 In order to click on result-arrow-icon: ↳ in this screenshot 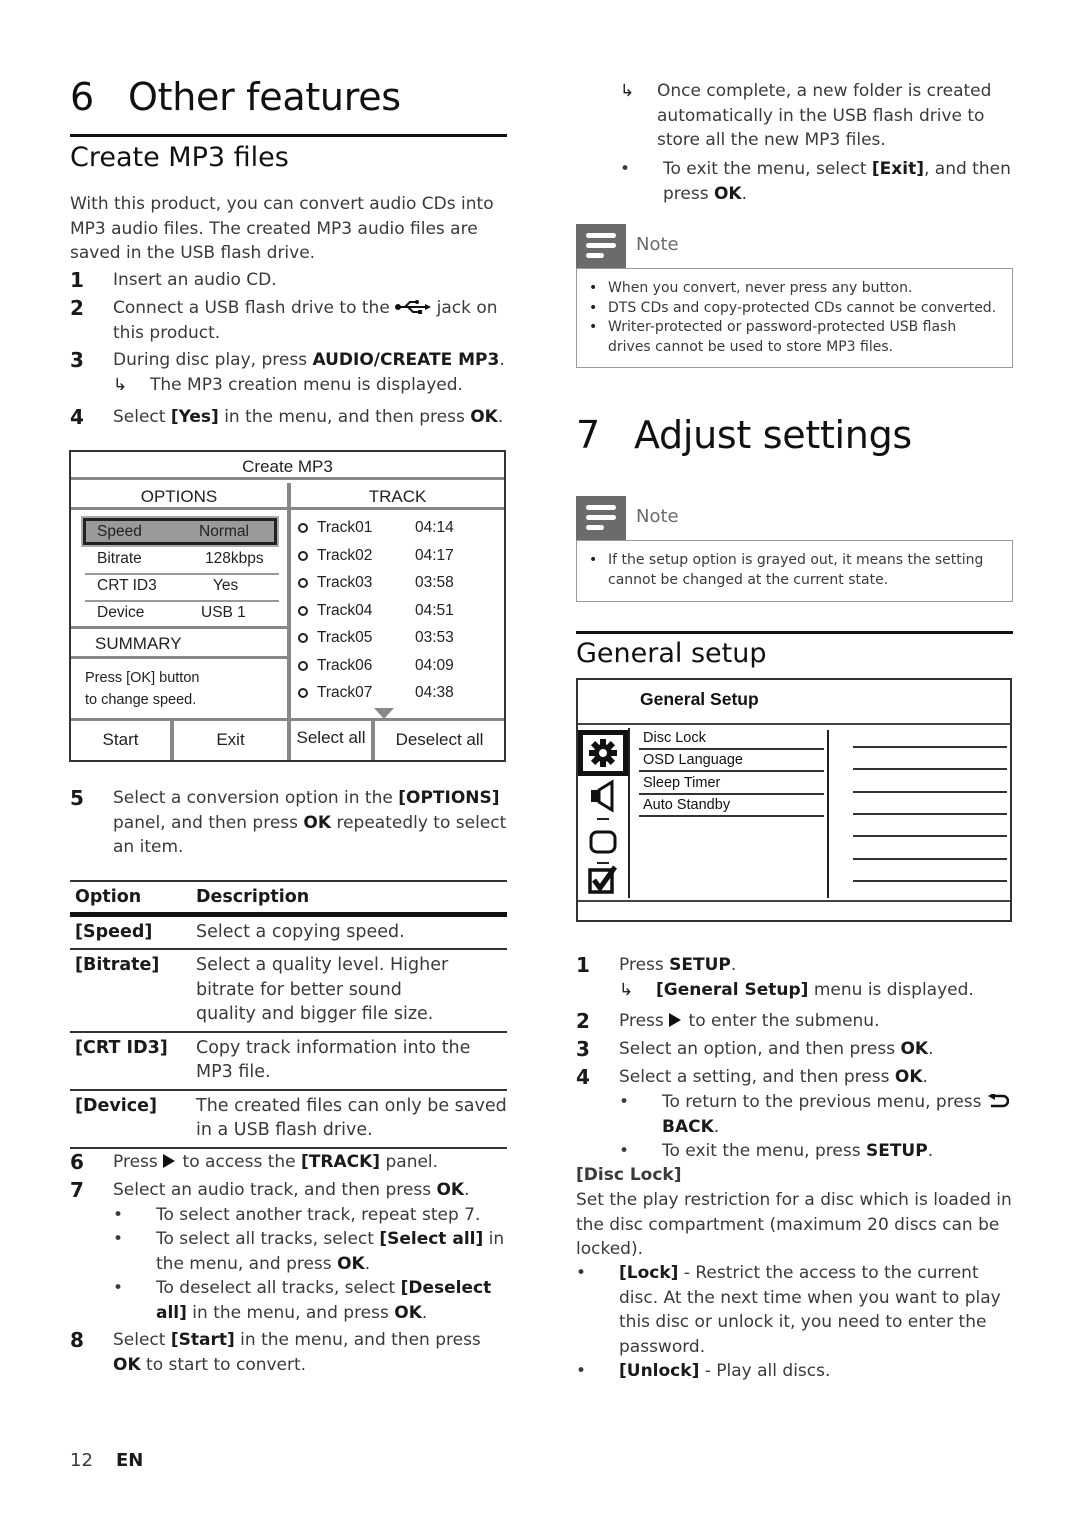, I will do `click(120, 385)`.